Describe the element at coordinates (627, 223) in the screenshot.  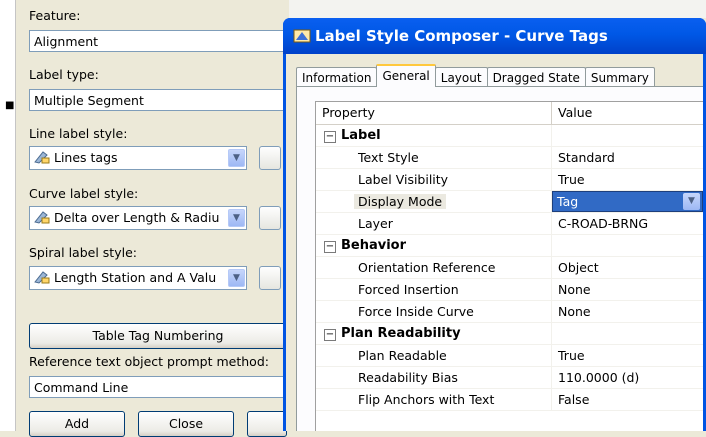
I see `property-value: C-ROAD-BRNG` at that location.